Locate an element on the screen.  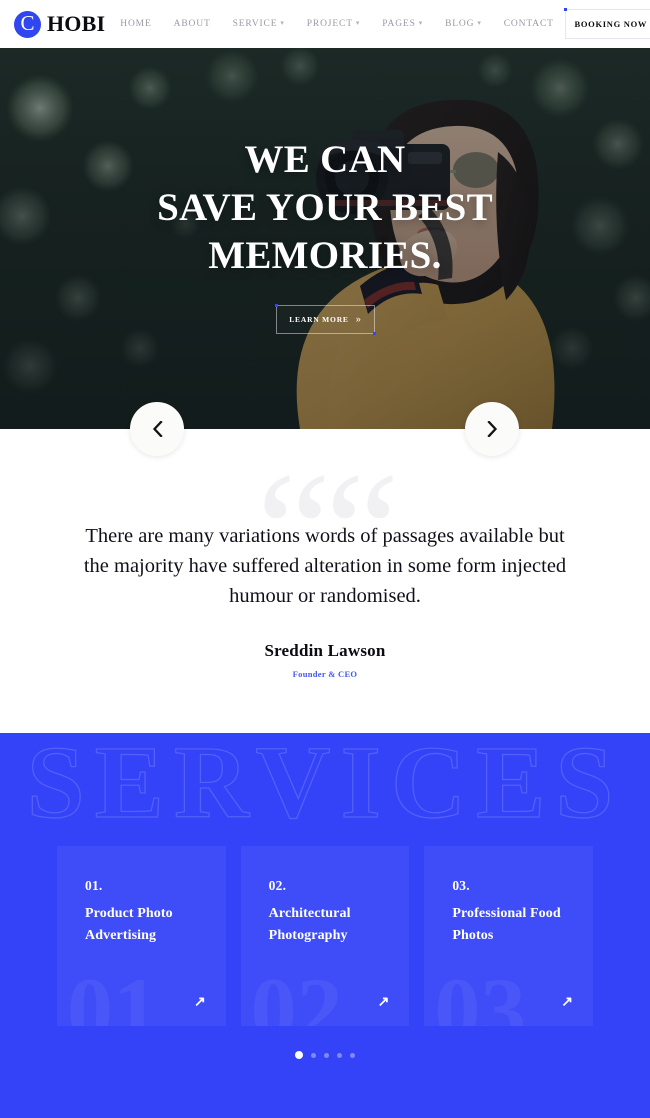
nav-item-contact: CONTACT is located at coordinates (529, 24).